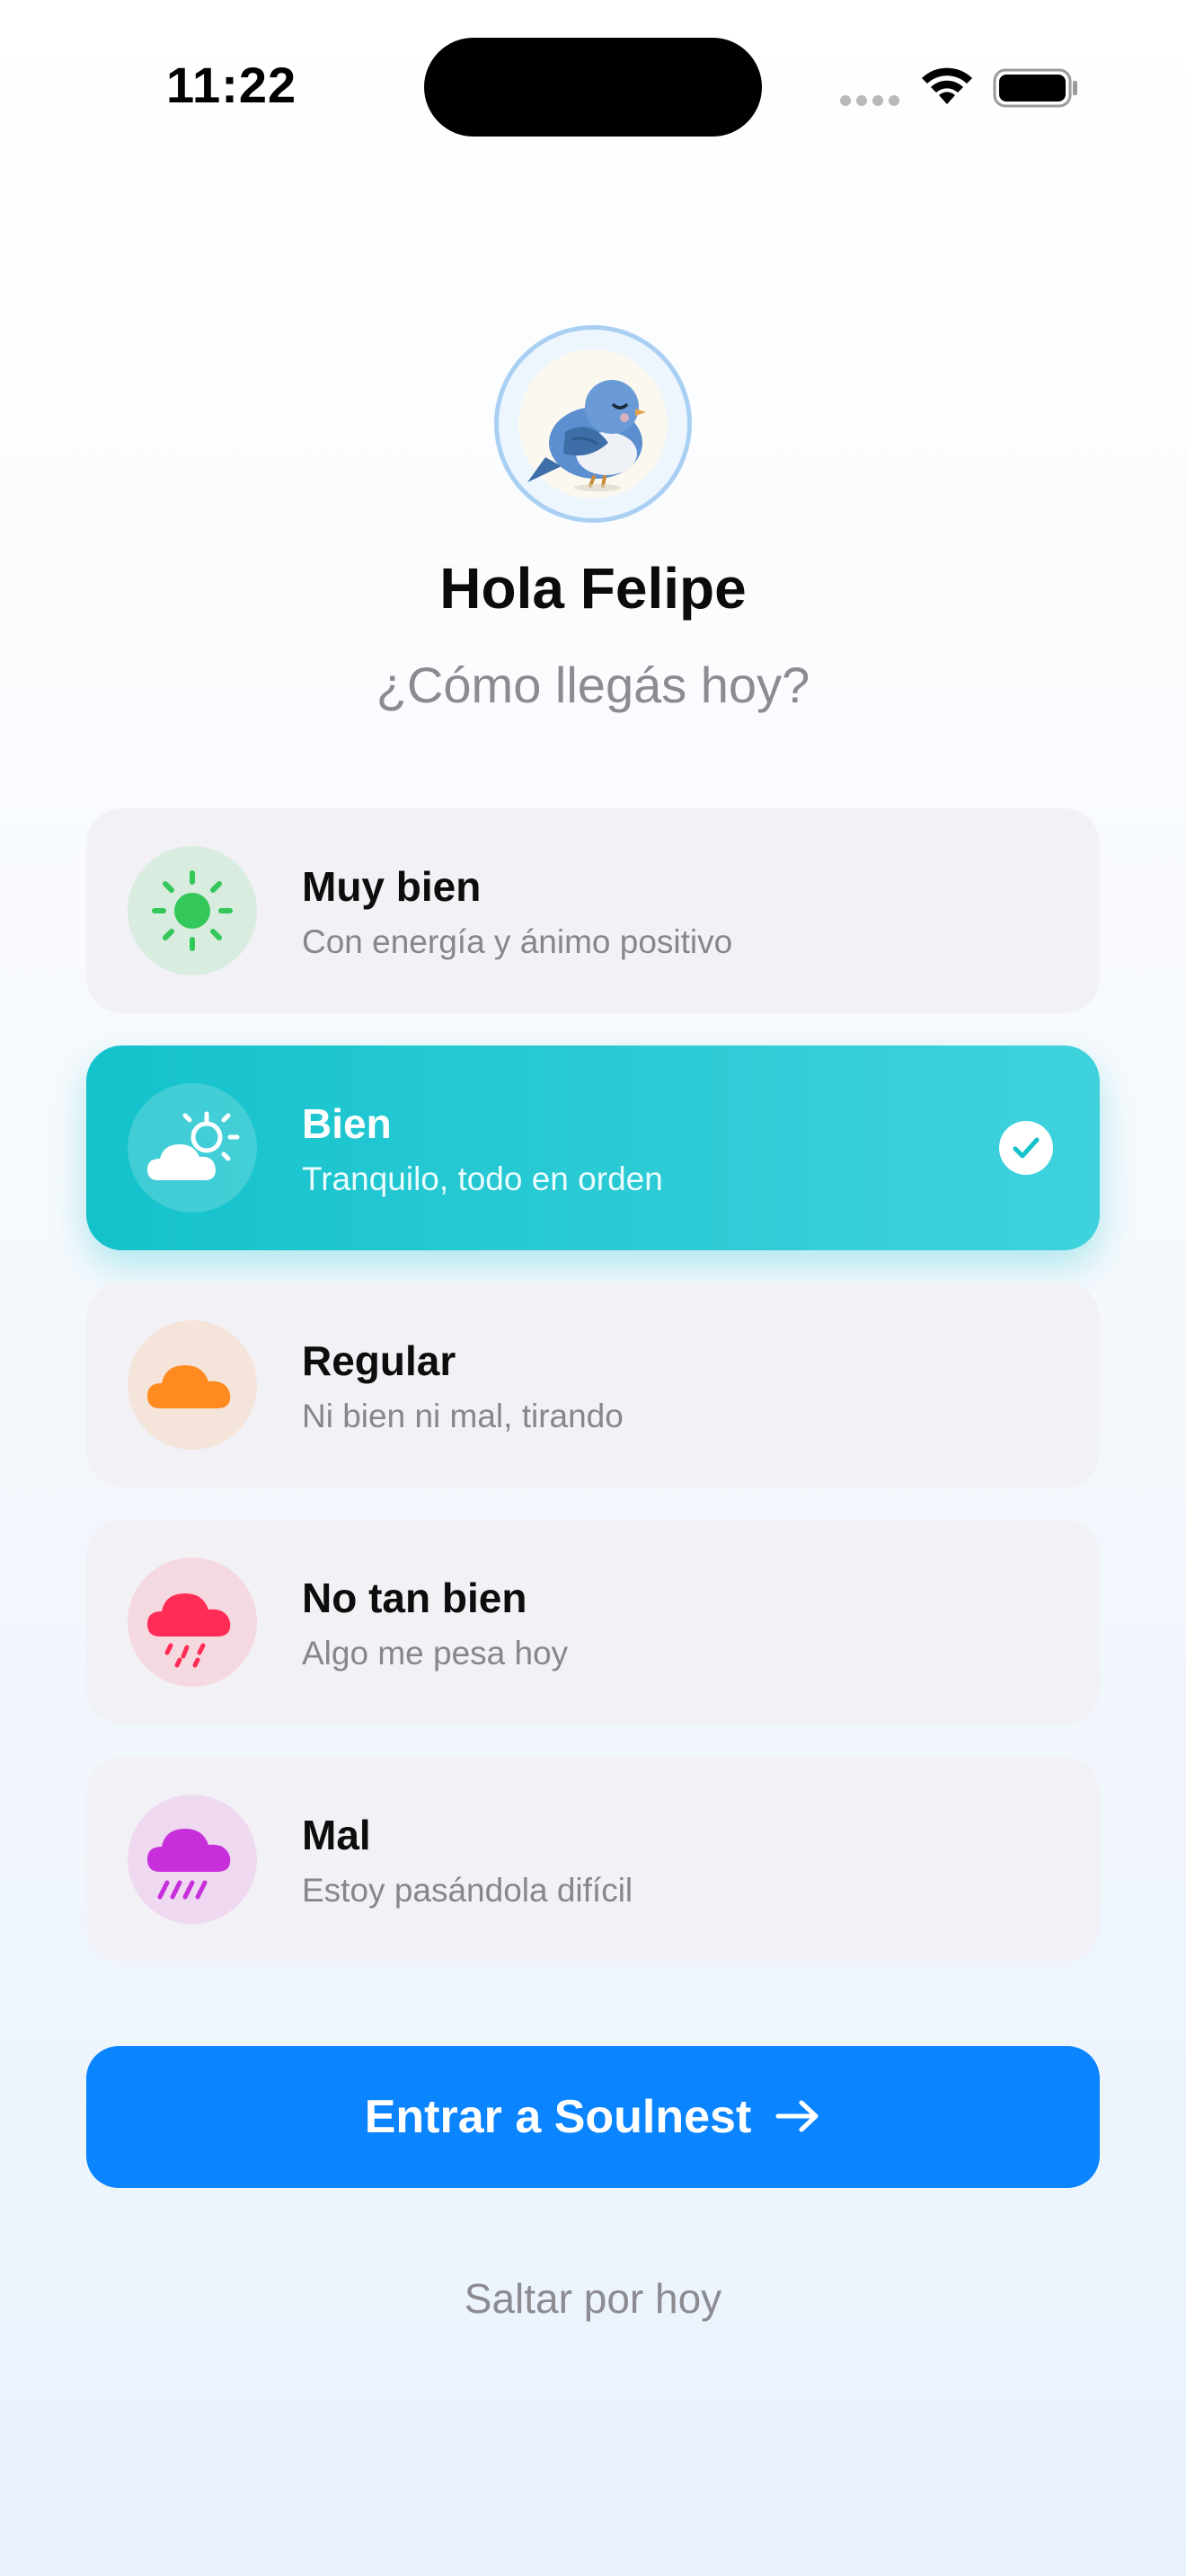  What do you see at coordinates (558, 2117) in the screenshot?
I see `enter-button-label: Entrar a Soulnest` at bounding box center [558, 2117].